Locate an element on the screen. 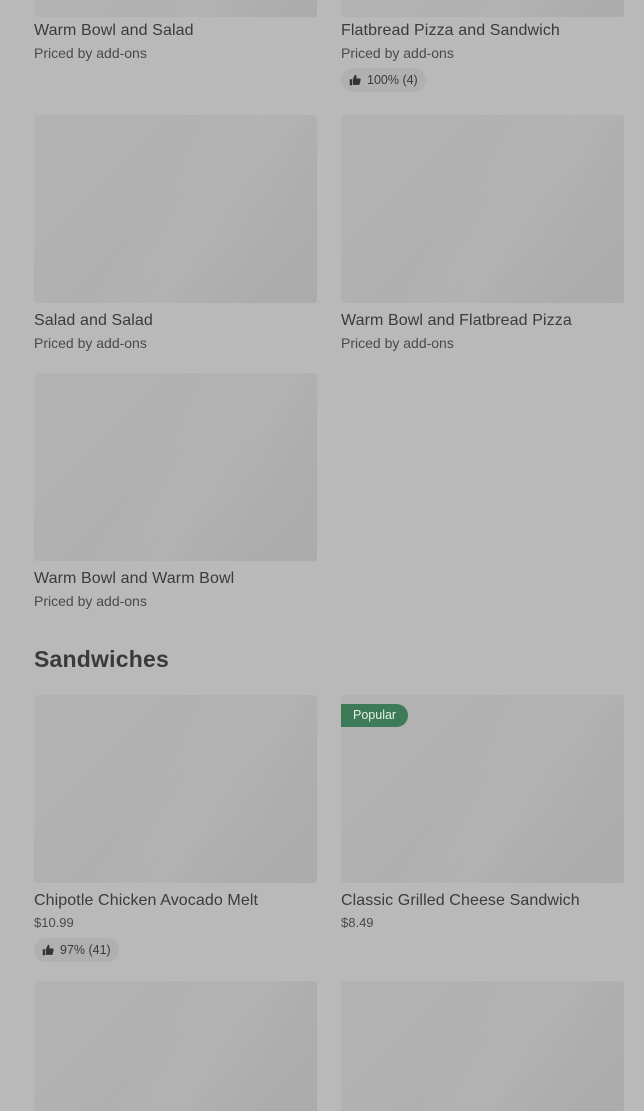 Image resolution: width=644 pixels, height=1111 pixels. menu-item-title: Chipotle Chicken Avocado Melt is located at coordinates (146, 900).